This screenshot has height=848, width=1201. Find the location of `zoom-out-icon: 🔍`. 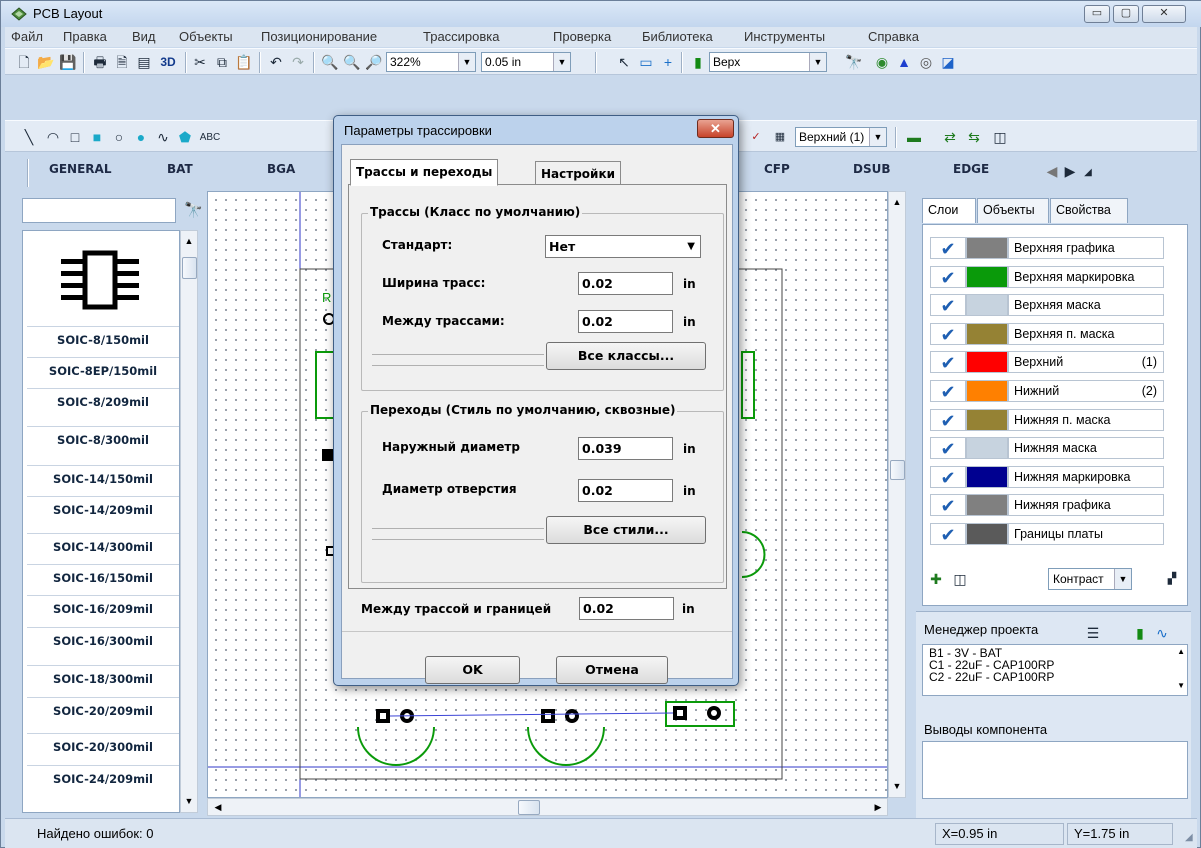

zoom-out-icon: 🔍 is located at coordinates (352, 62).